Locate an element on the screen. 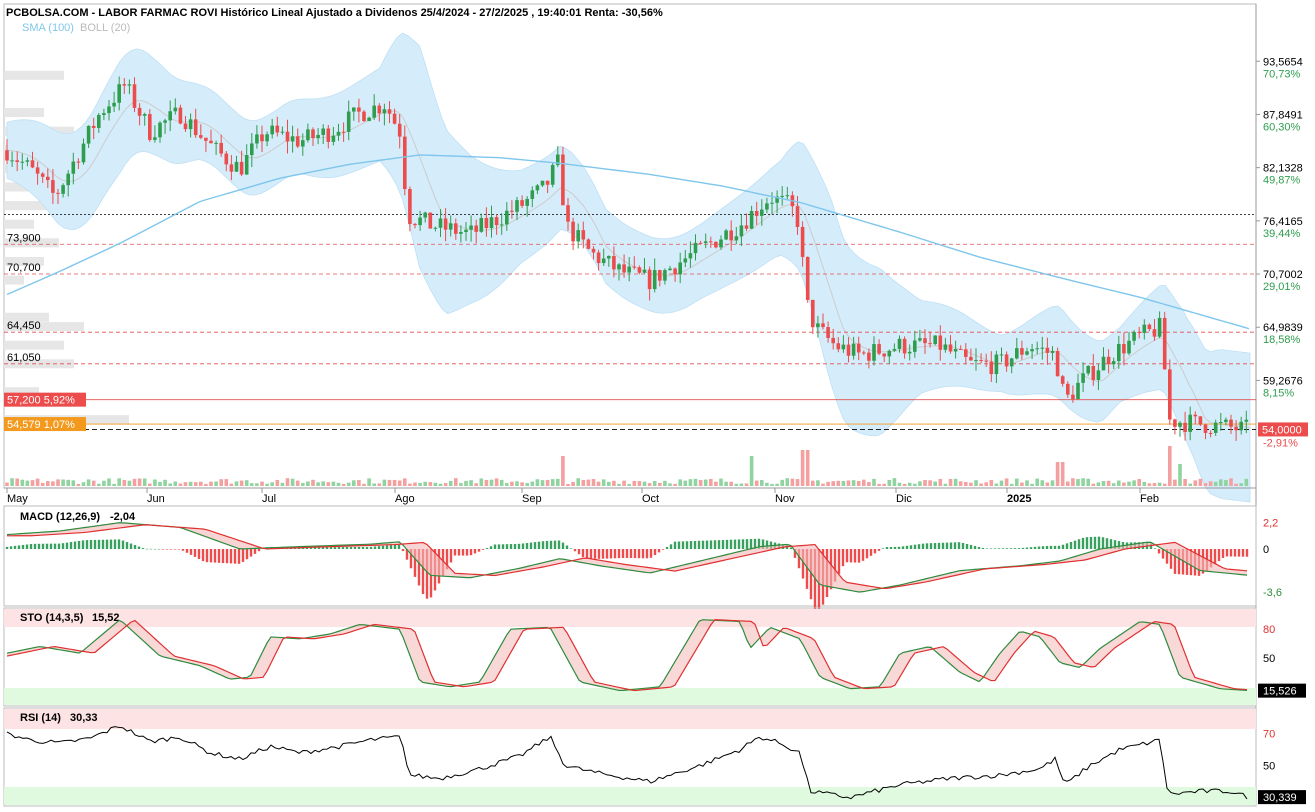  macd-tick-1: 0 is located at coordinates (1266, 550).